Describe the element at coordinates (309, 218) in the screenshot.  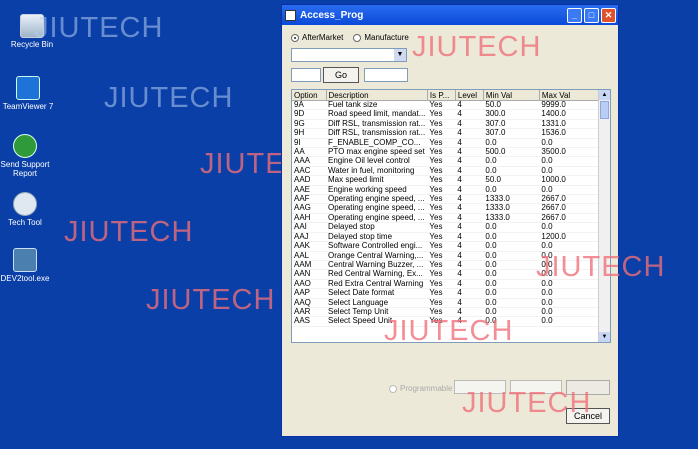
I see `table-cell: AAH` at that location.